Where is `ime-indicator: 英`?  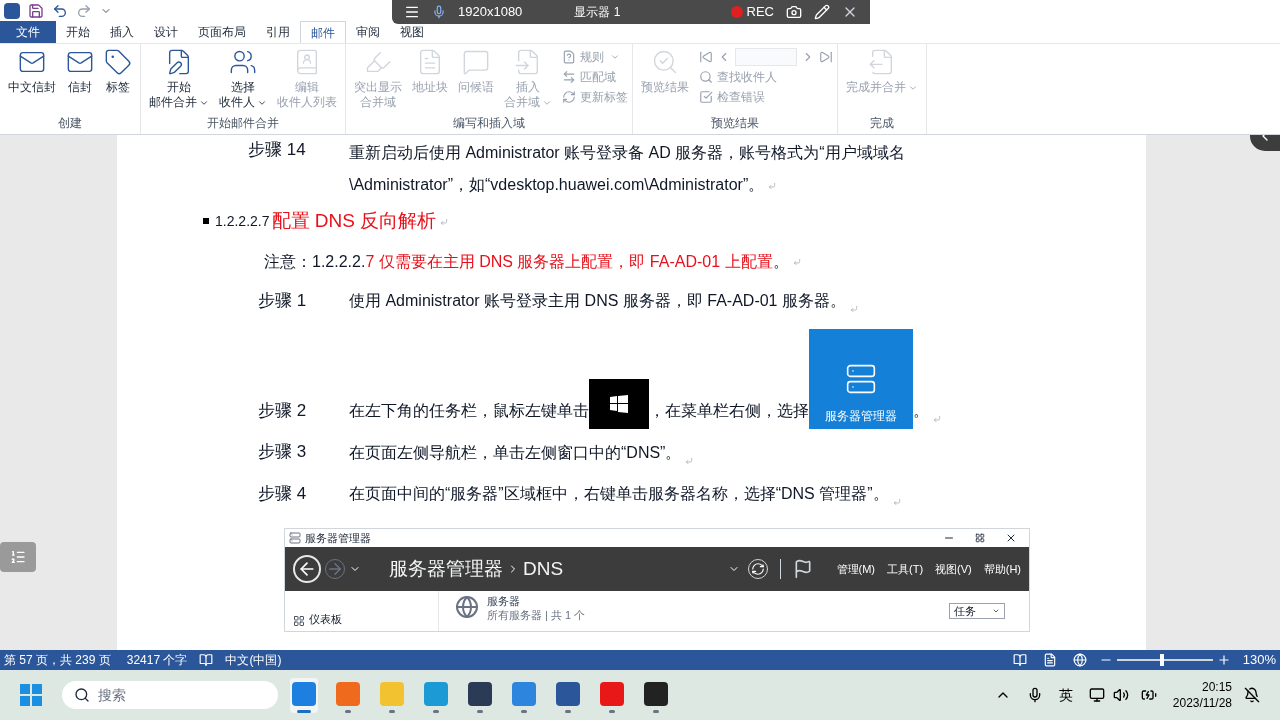 ime-indicator: 英 is located at coordinates (1065, 695).